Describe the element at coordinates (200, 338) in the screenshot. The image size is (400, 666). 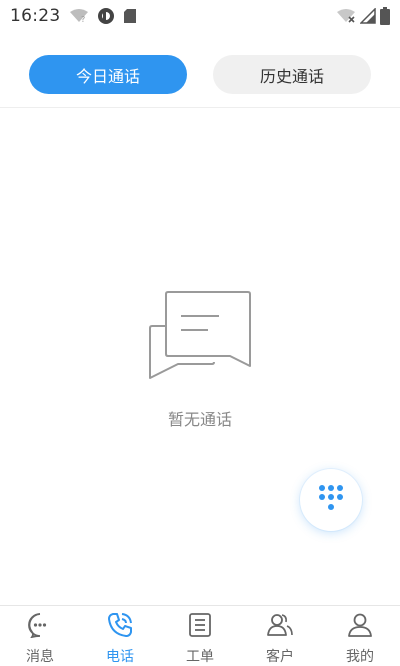
I see `empty-messages-icon` at that location.